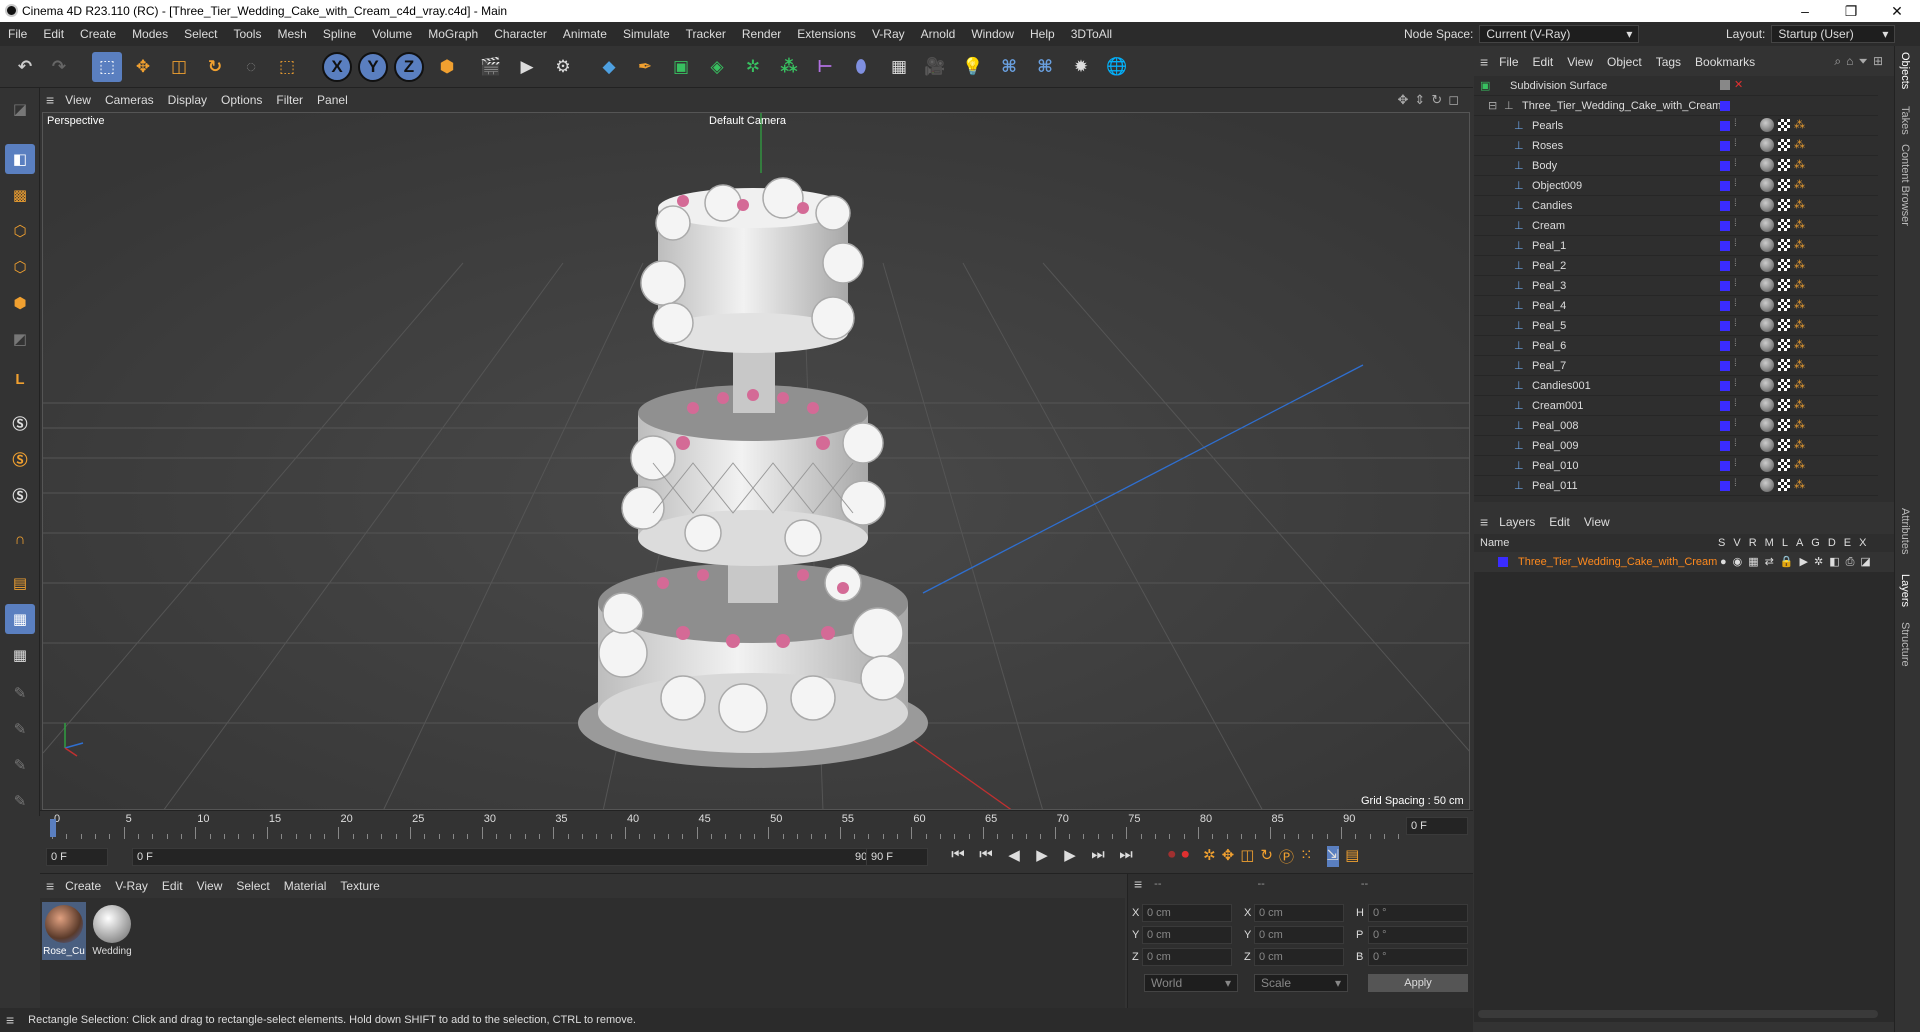 The width and height of the screenshot is (1920, 1032). Describe the element at coordinates (1798, 562) in the screenshot. I see `layer-flag-icons: ●◉▦⇄🔒▶✲◧⎙◪` at that location.